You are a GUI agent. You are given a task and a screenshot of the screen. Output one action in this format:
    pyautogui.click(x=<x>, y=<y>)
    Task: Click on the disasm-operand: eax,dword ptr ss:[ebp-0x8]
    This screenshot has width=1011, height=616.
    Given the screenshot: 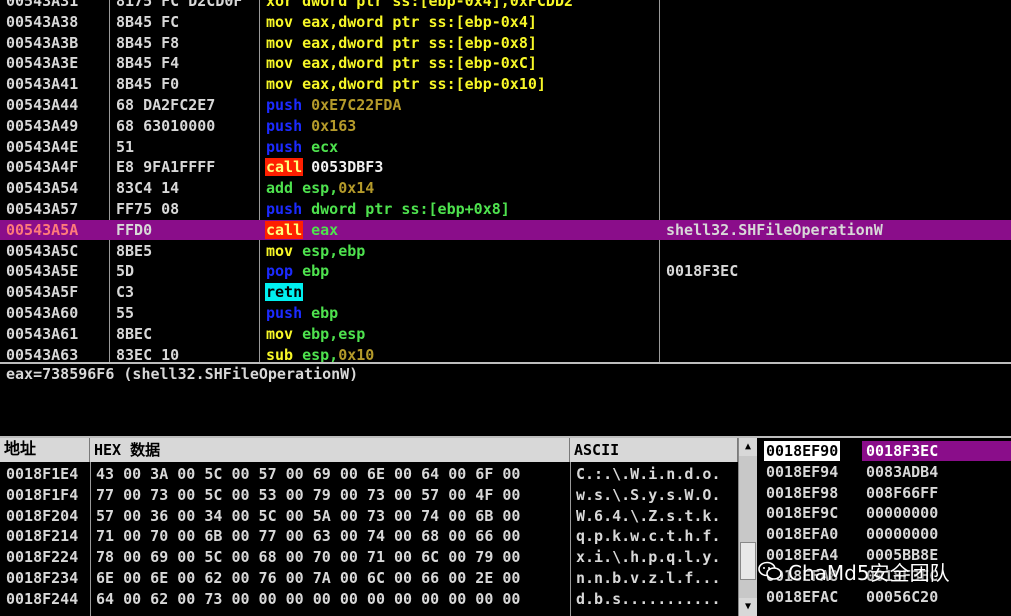 What is the action you would take?
    pyautogui.click(x=419, y=42)
    